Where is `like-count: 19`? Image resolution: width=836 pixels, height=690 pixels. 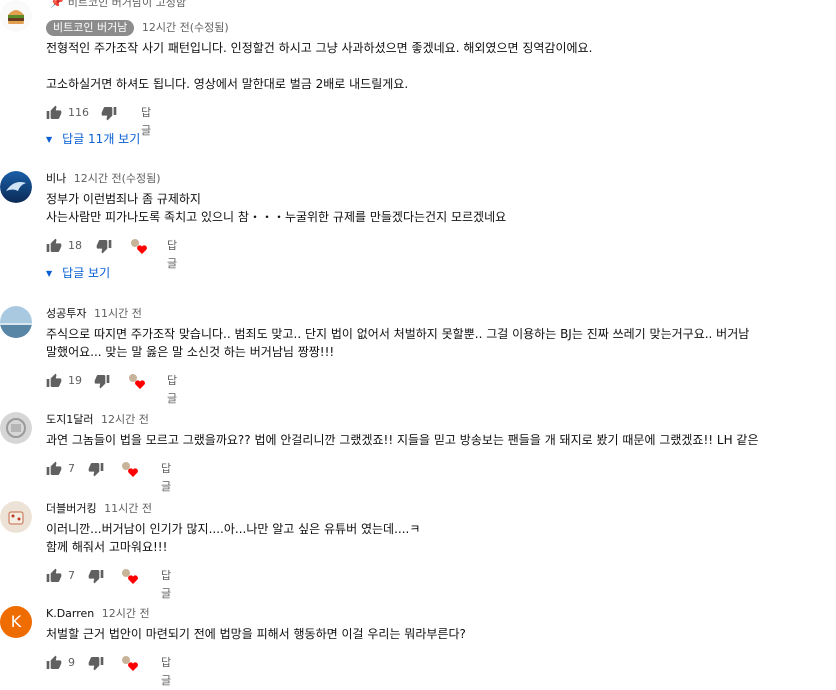 like-count: 19 is located at coordinates (75, 380).